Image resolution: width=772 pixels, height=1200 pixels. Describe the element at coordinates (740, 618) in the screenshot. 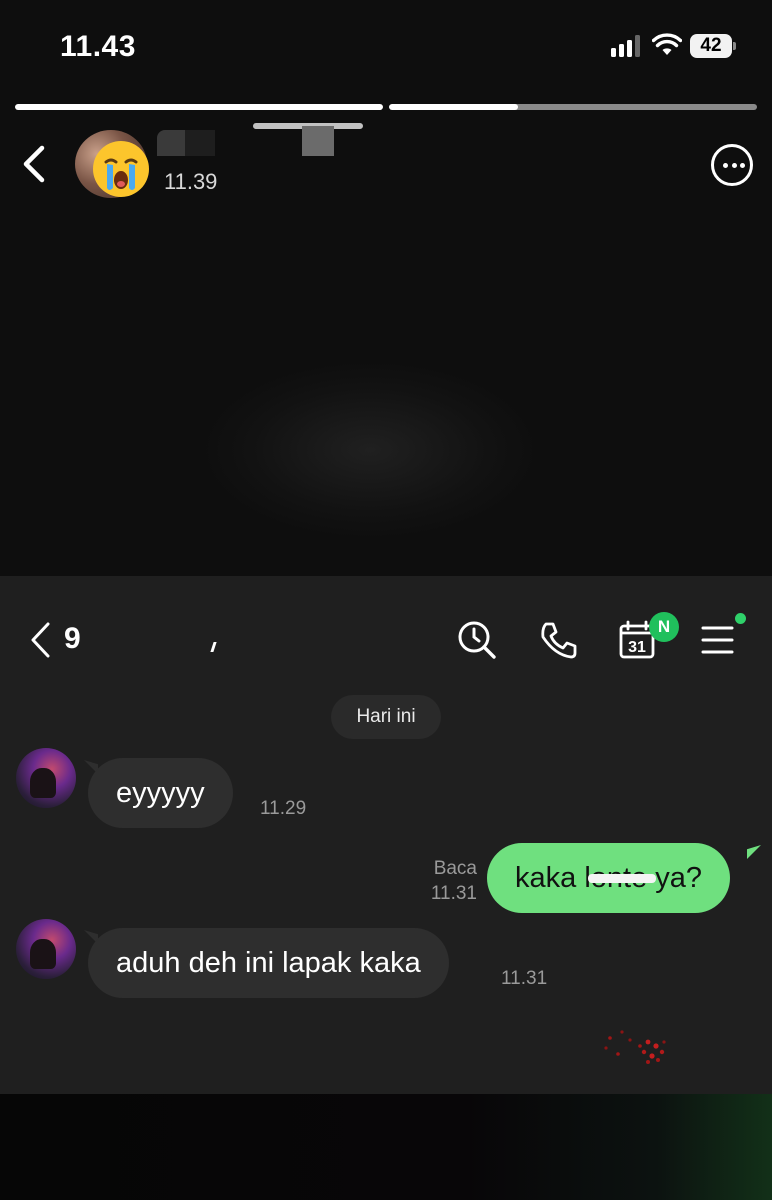

I see `notification-dot` at that location.